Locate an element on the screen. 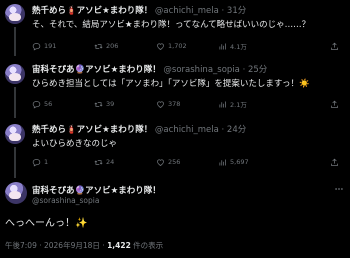 The width and height of the screenshot is (350, 258). views-button: 4.1万 is located at coordinates (232, 46).